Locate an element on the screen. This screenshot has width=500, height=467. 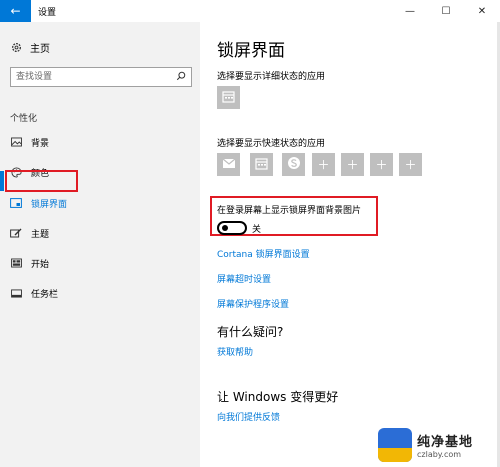
toggle-knob is located at coordinates (225, 228).